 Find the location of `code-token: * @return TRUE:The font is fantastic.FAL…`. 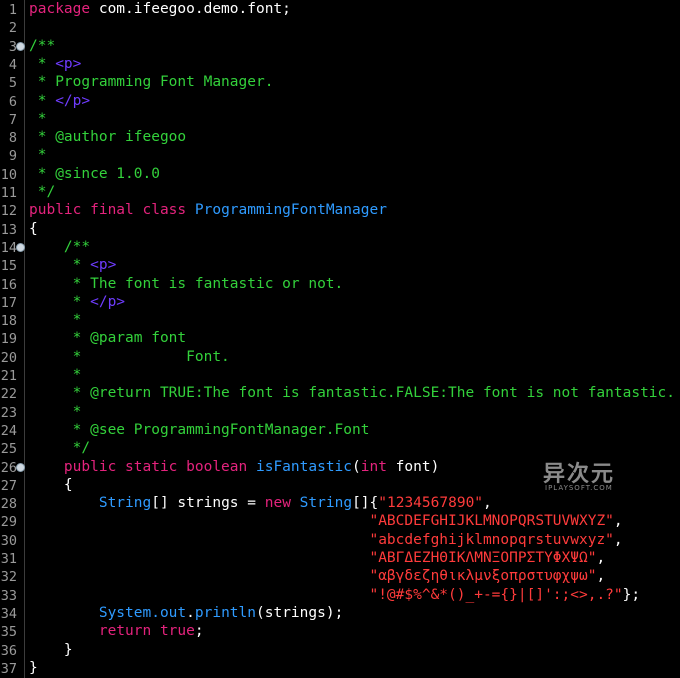

code-token: * @return TRUE:The font is fantastic.FAL… is located at coordinates (352, 393).